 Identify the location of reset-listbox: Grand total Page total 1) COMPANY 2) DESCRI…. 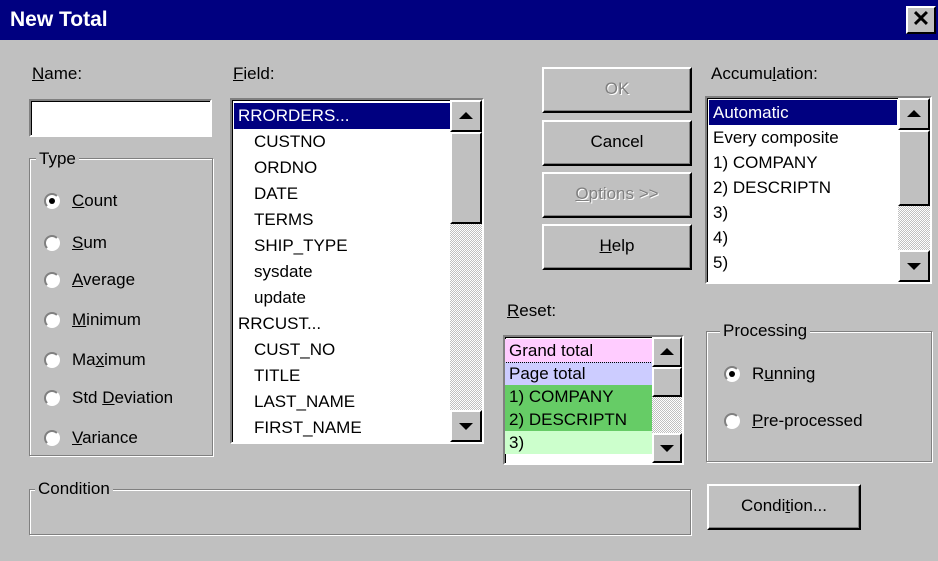
(593, 400).